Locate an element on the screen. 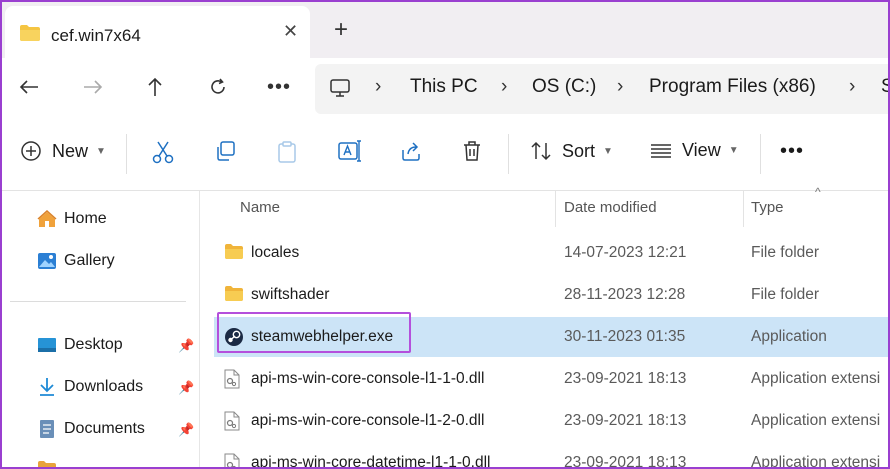 Image resolution: width=890 pixels, height=469 pixels. new-button: New ▼ is located at coordinates (63, 151).